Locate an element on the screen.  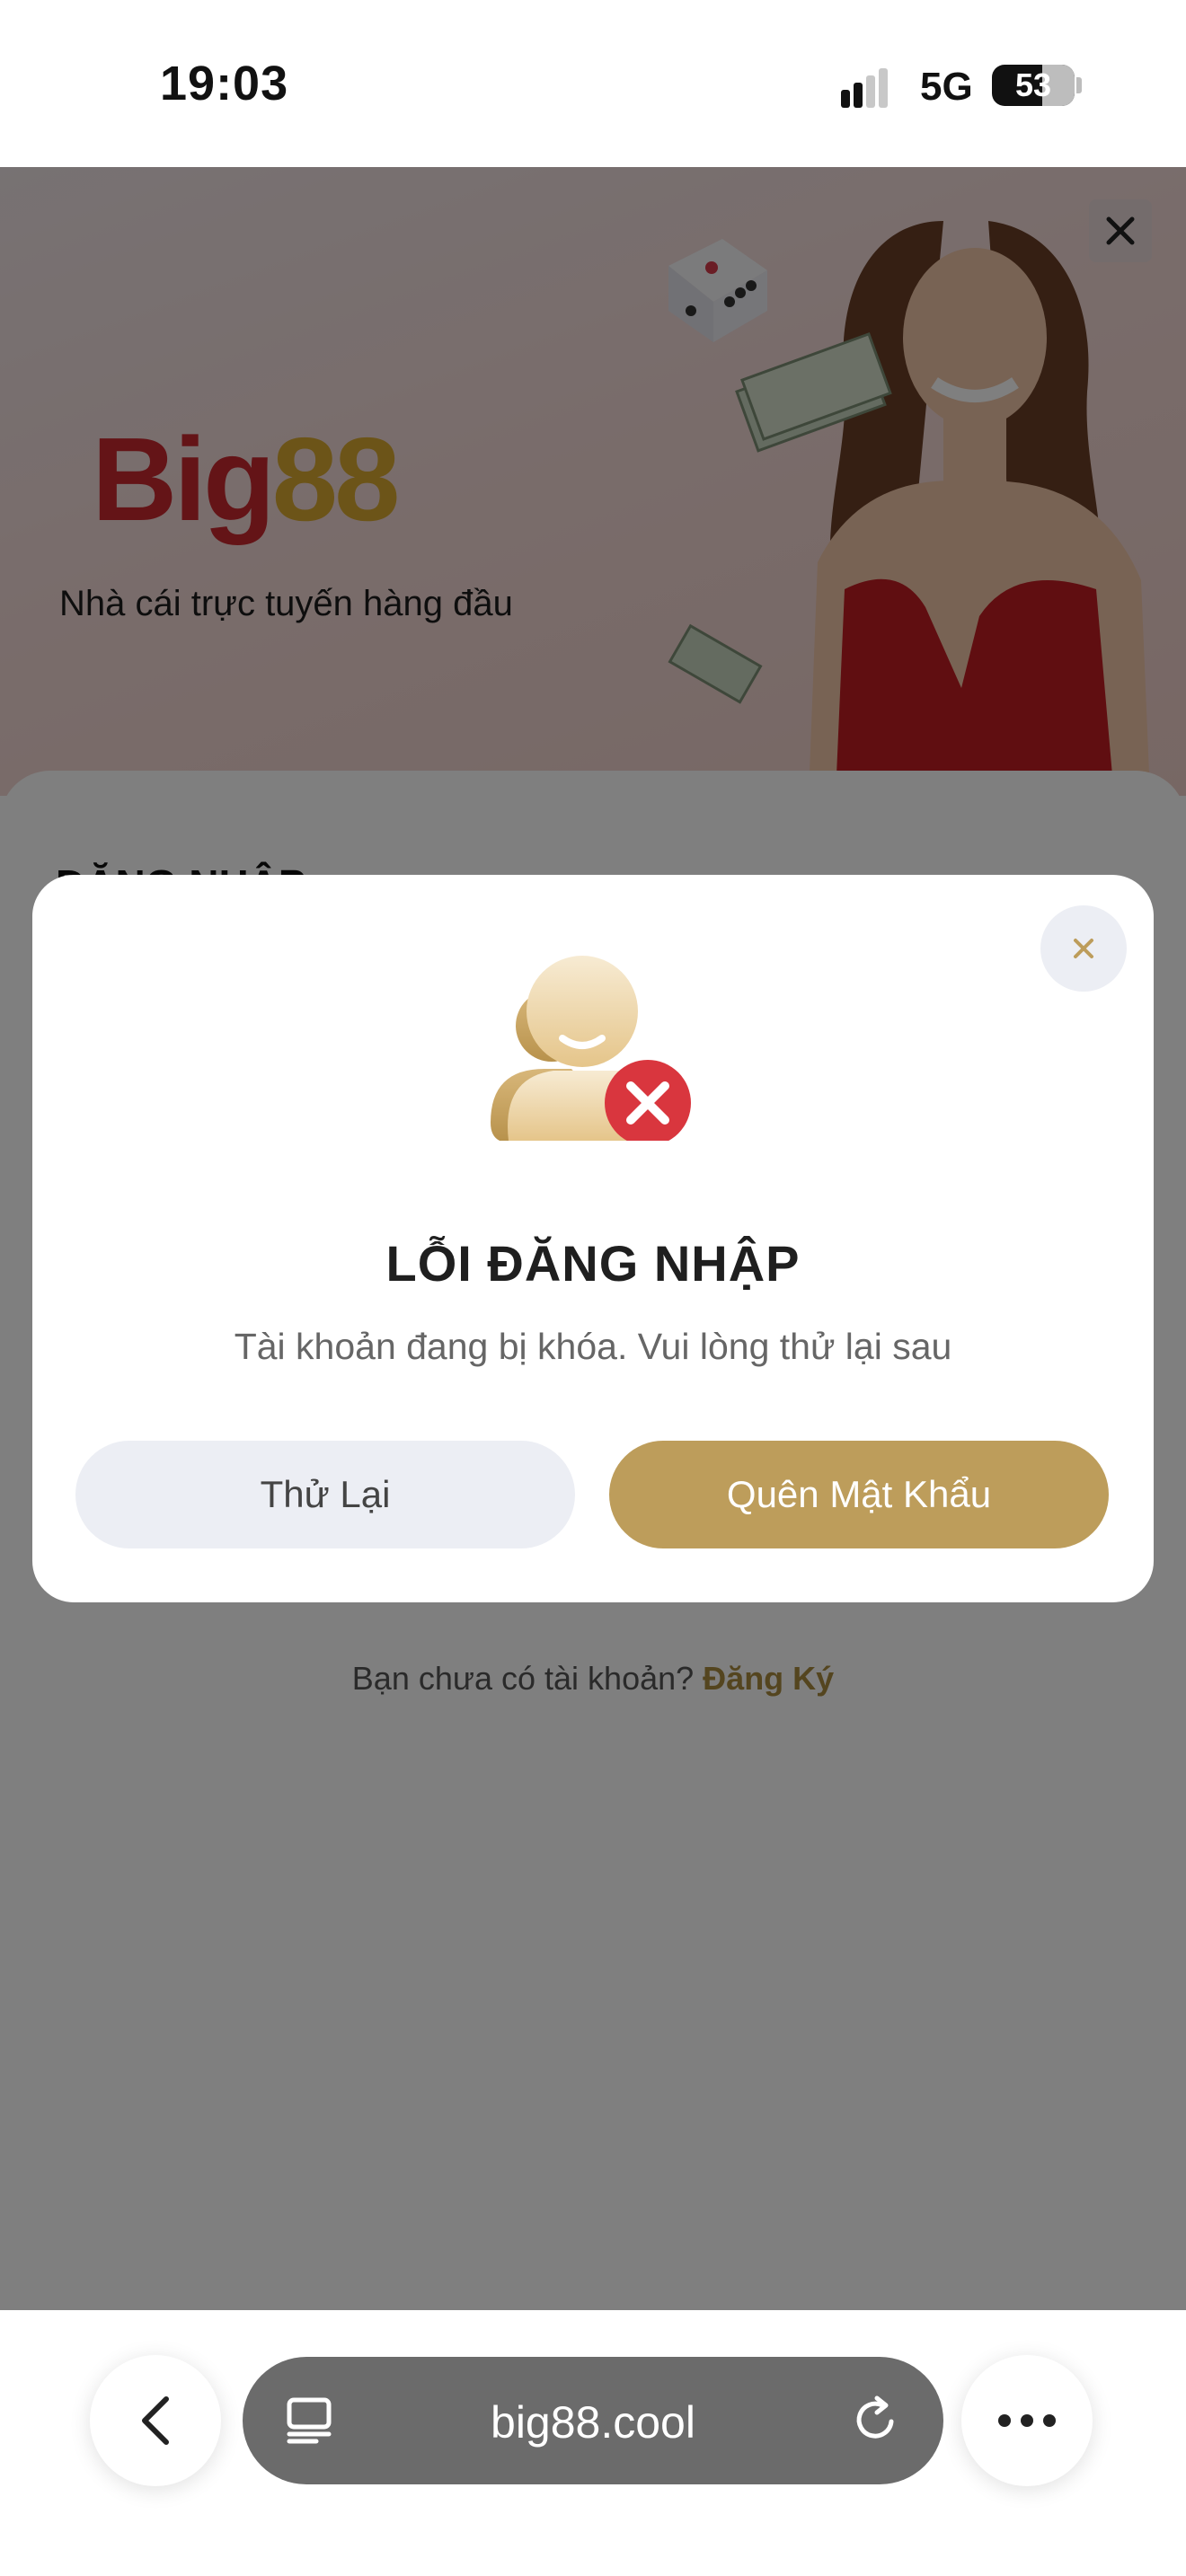
dialog-close-button is located at coordinates (1083, 948).